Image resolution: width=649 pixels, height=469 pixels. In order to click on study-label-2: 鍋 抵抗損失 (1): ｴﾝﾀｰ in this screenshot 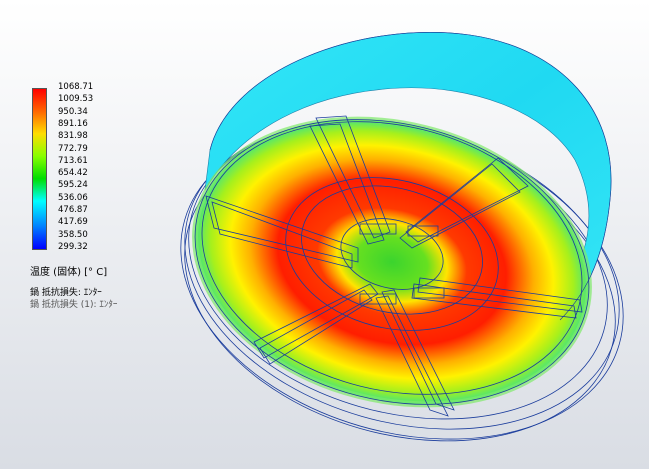, I will do `click(74, 305)`.